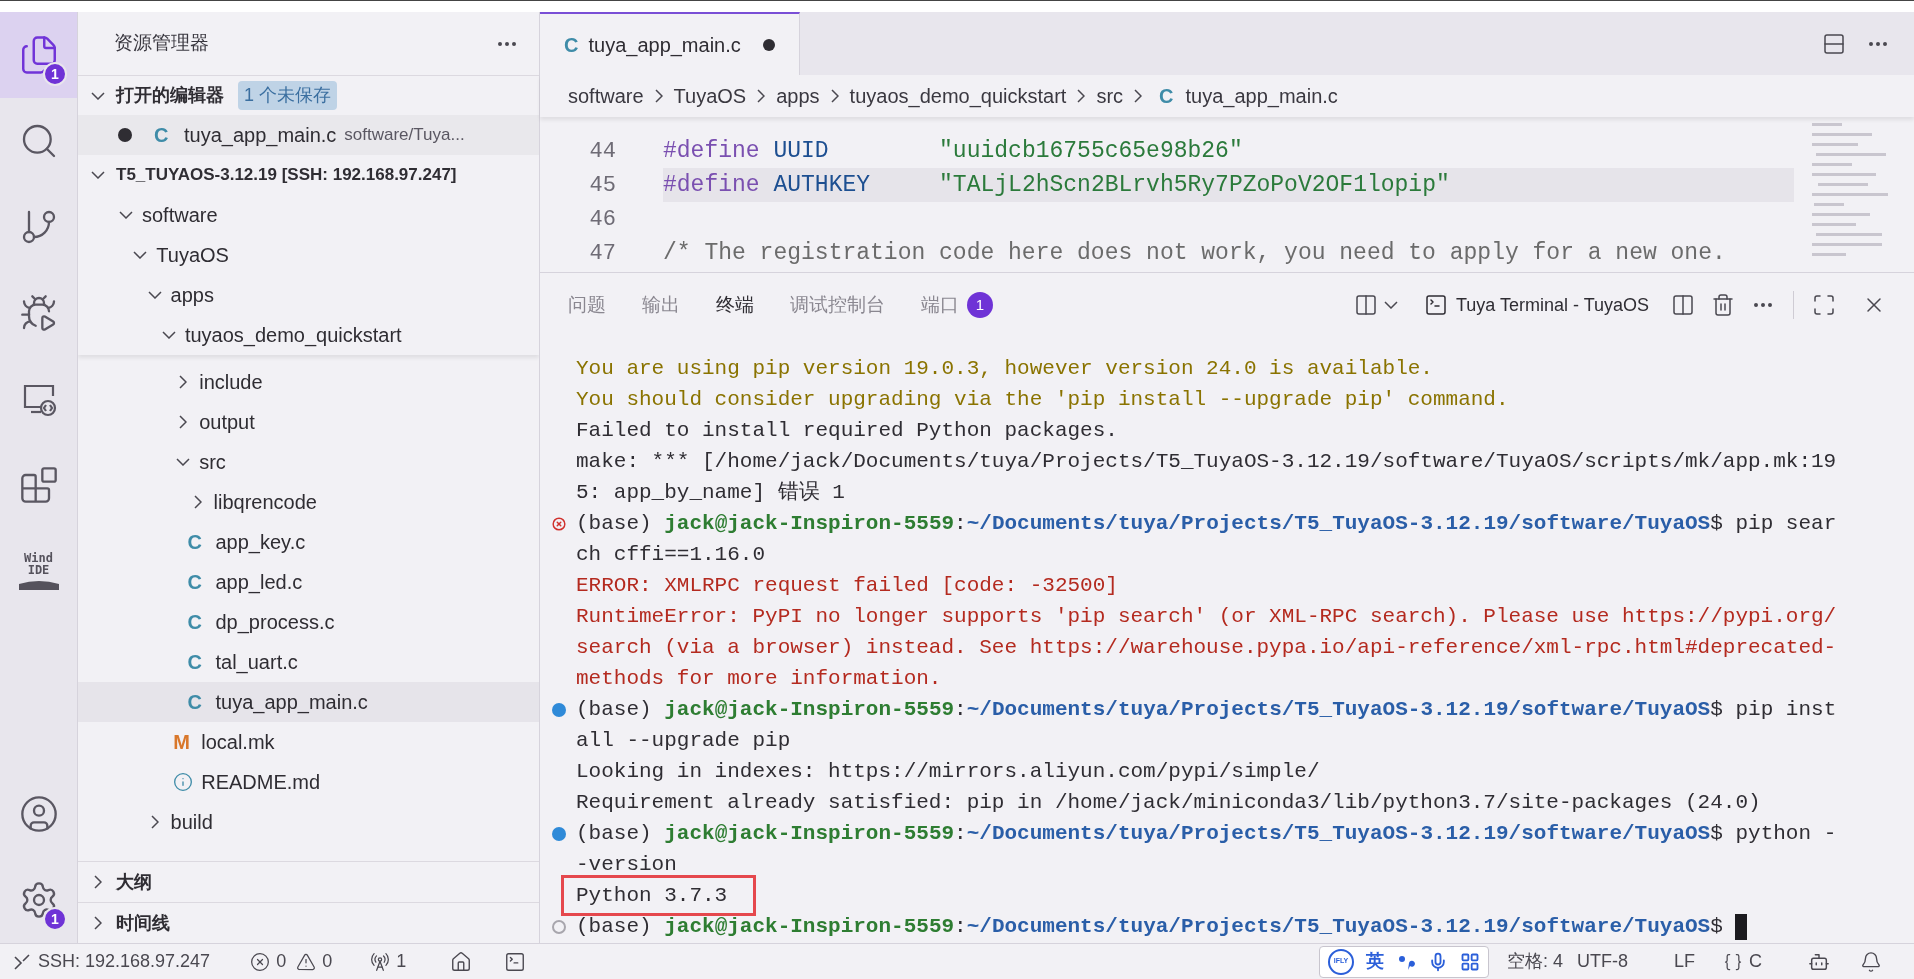 The height and width of the screenshot is (979, 1914). I want to click on makefile-icon: M, so click(184, 742).